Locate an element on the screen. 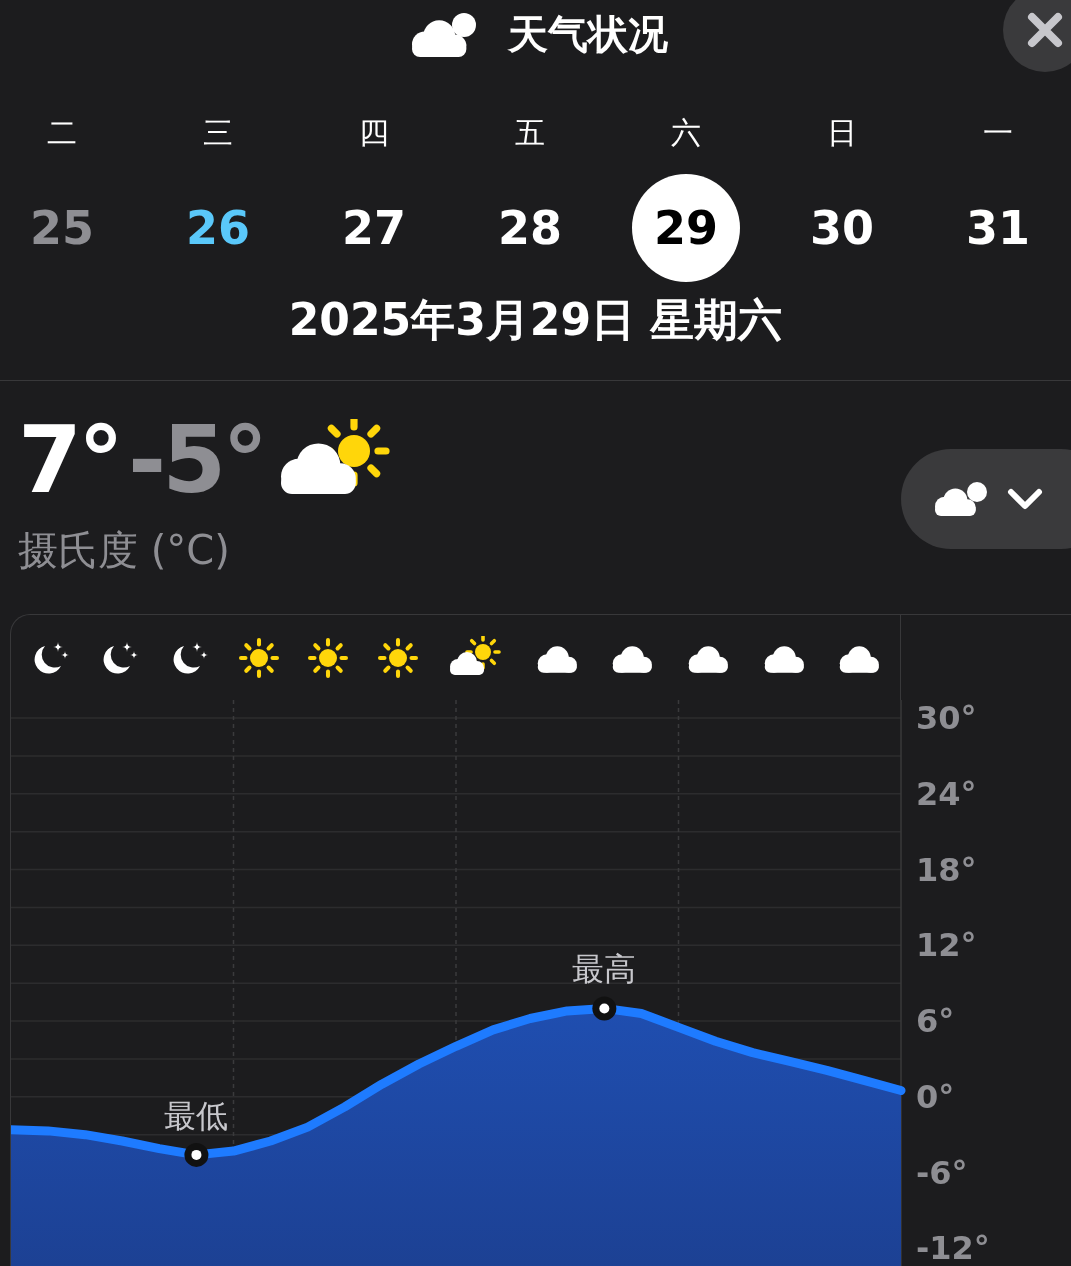 The width and height of the screenshot is (1071, 1266). date-button: 26 is located at coordinates (218, 228).